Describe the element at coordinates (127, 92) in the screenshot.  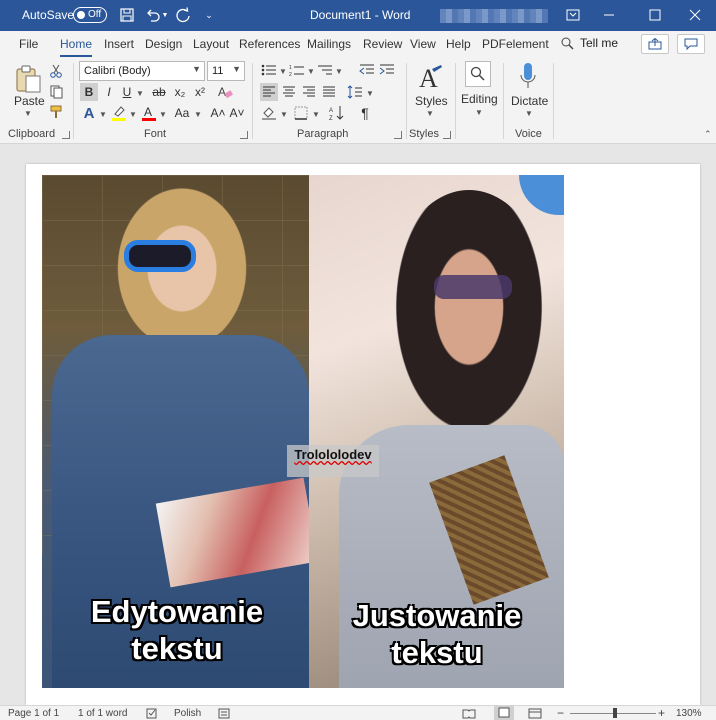
I see `underline-button: U` at that location.